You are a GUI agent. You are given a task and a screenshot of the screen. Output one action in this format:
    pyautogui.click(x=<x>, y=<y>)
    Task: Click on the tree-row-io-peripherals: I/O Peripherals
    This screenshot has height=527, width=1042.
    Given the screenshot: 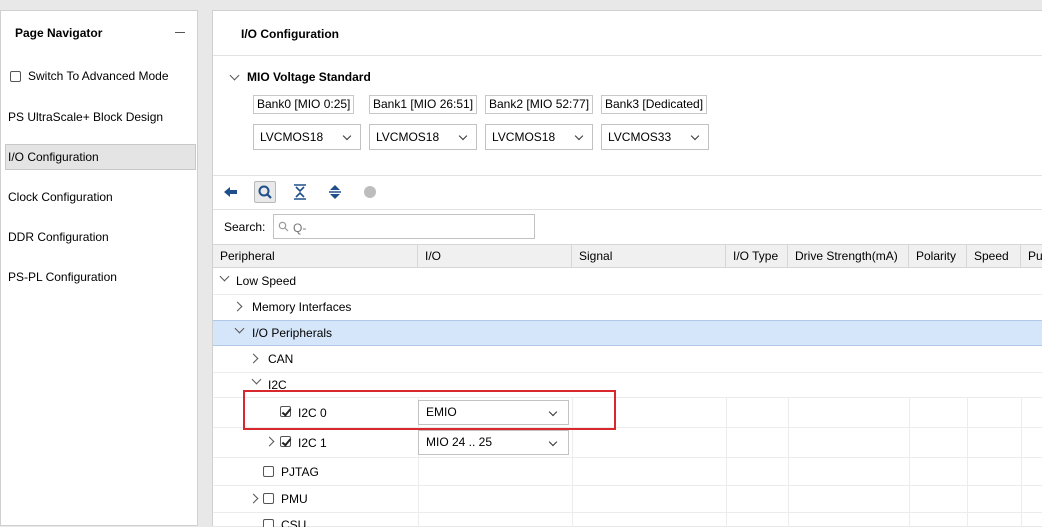 What is the action you would take?
    pyautogui.click(x=627, y=333)
    